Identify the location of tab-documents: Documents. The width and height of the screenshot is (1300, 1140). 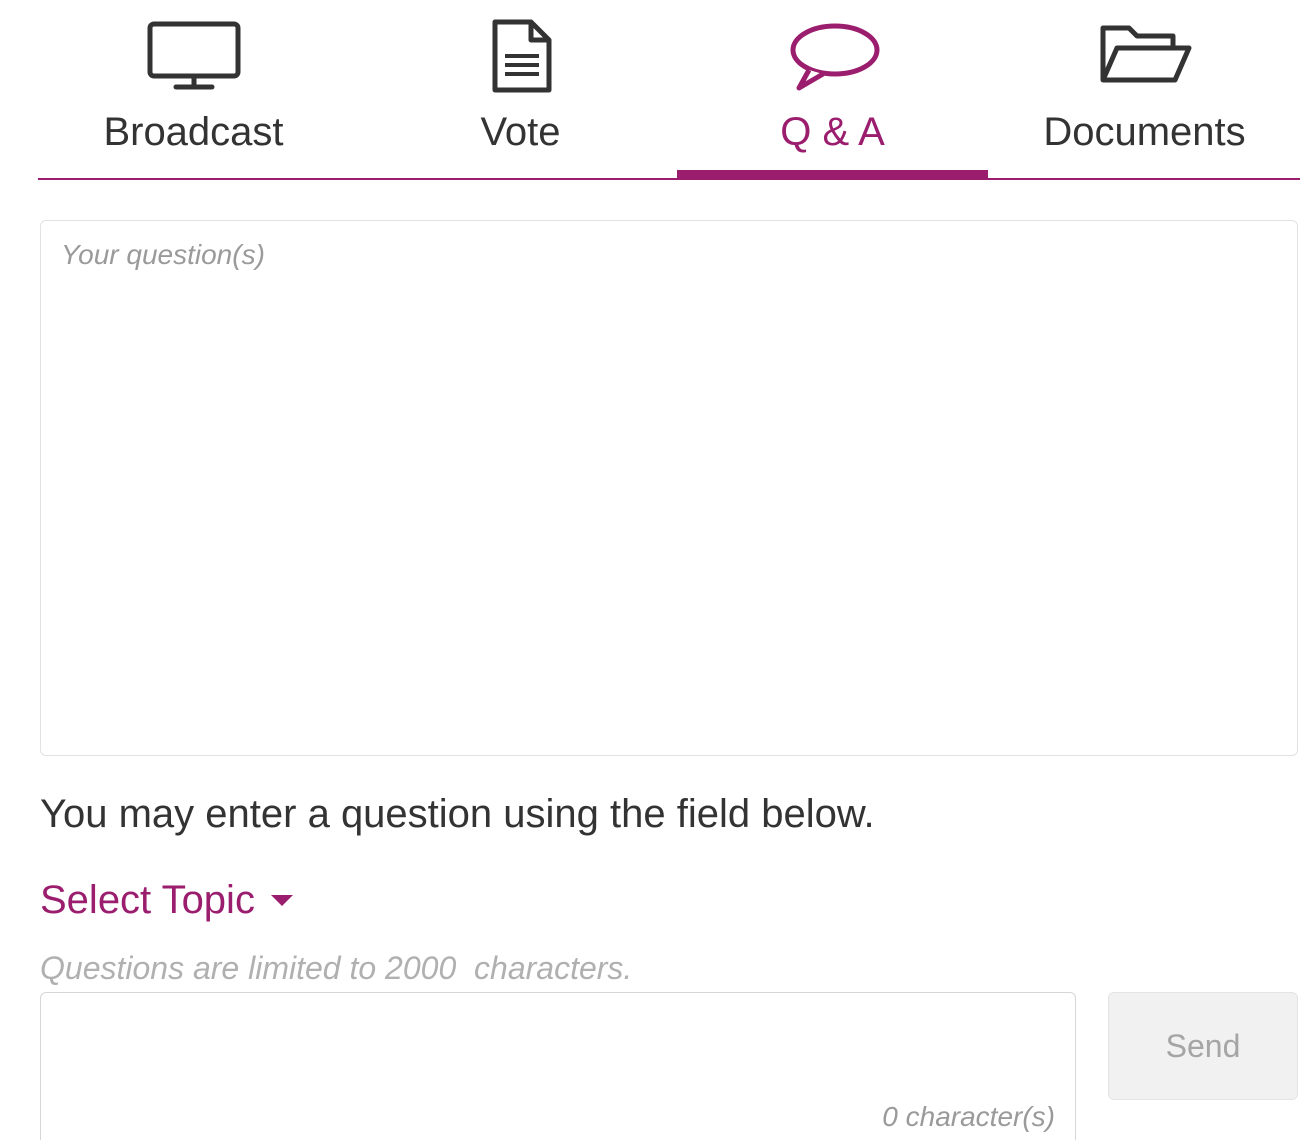
(1144, 89).